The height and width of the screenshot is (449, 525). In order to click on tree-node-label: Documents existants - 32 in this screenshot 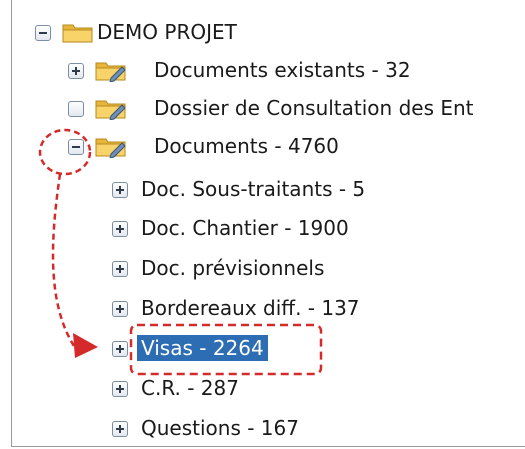, I will do `click(282, 70)`.